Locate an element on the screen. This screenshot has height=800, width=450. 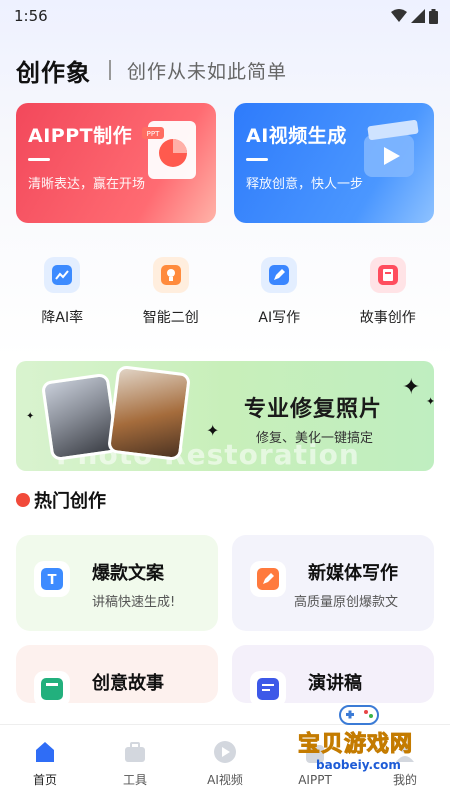
wifi-icon is located at coordinates (399, 15).